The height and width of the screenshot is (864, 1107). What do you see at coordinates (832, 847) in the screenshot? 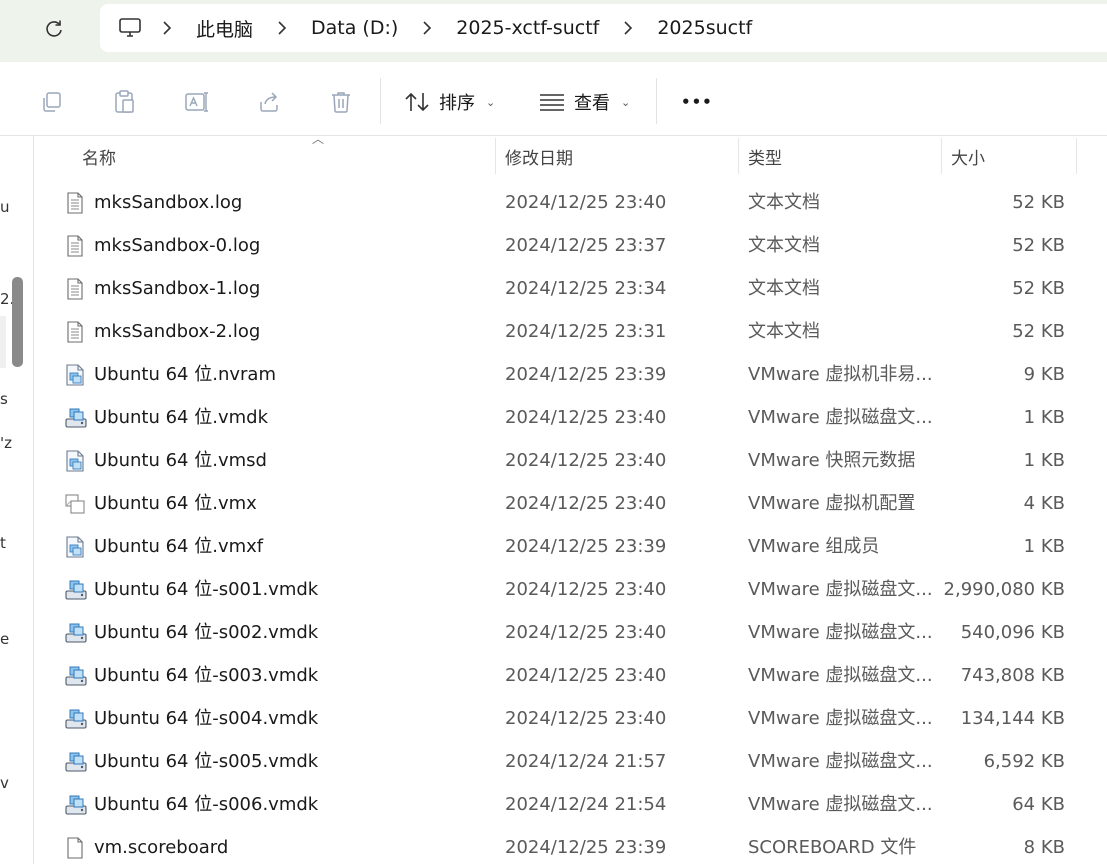
I see `file-type: SCOREBOARD 文件` at bounding box center [832, 847].